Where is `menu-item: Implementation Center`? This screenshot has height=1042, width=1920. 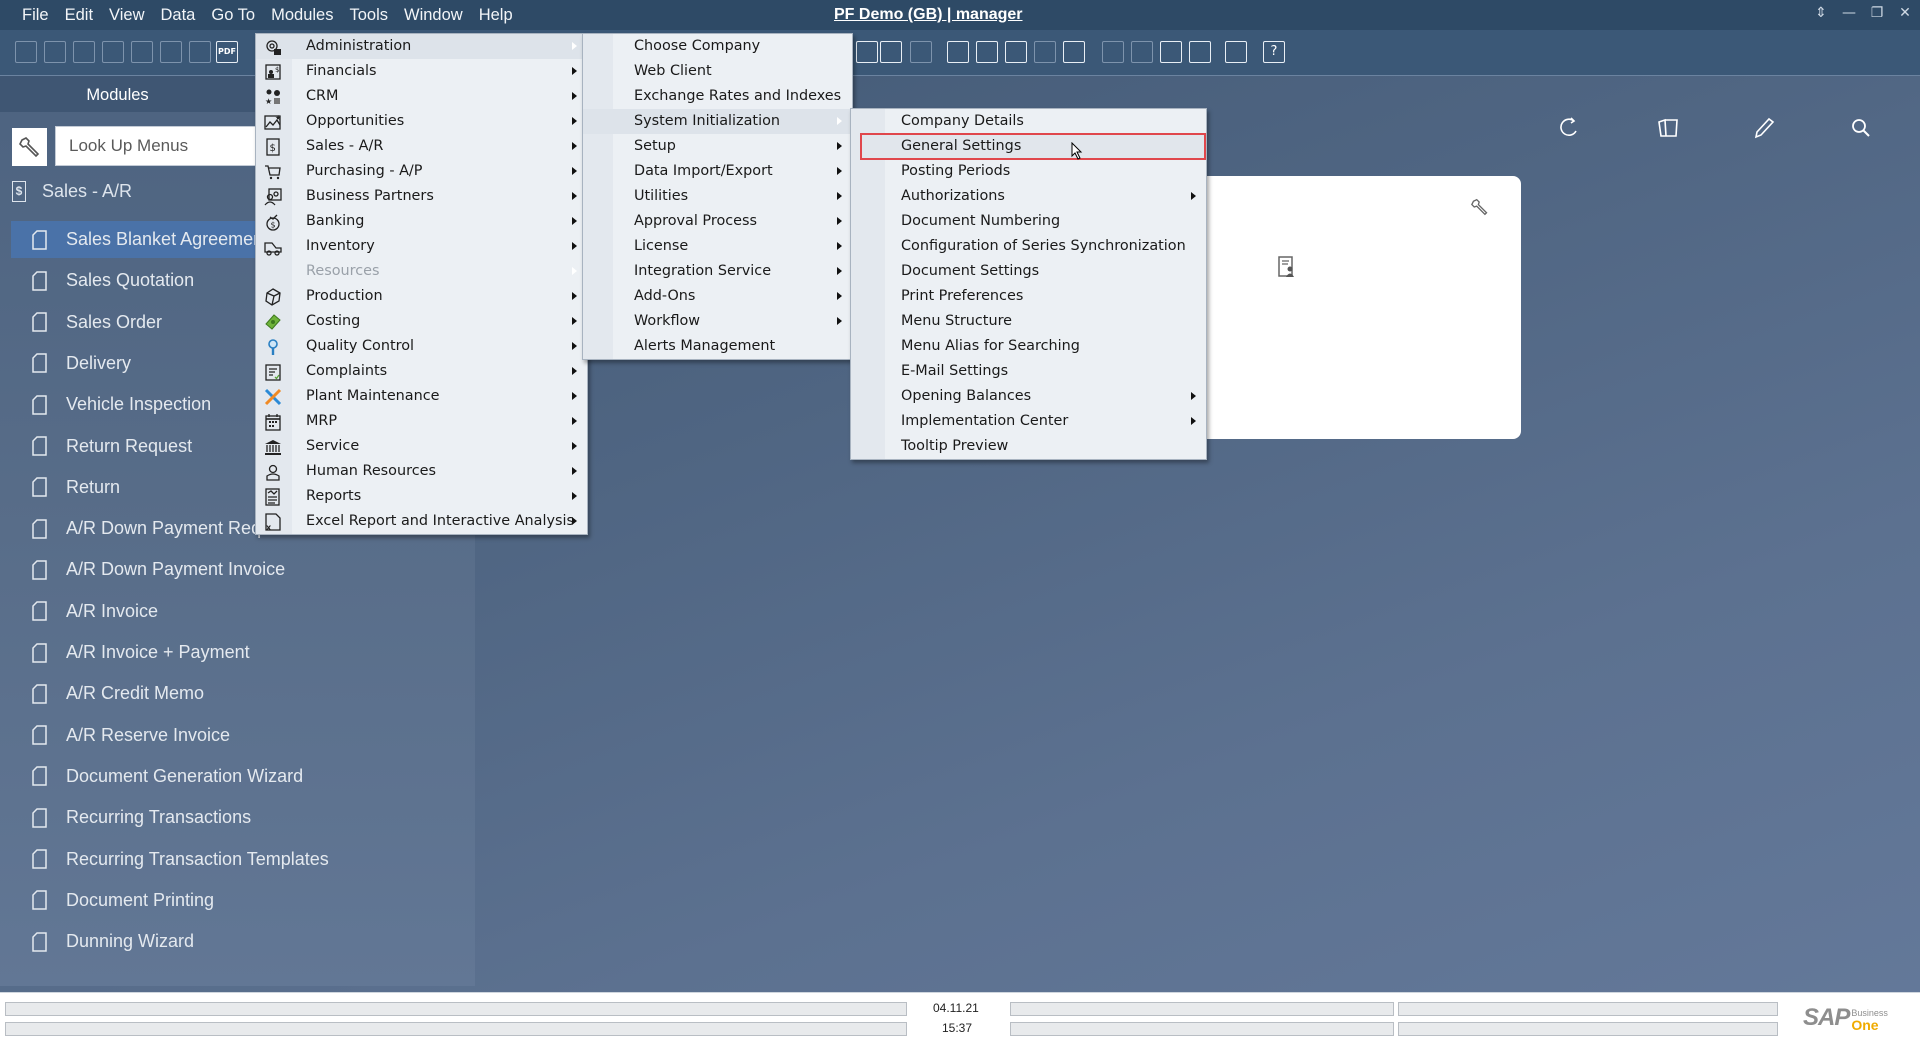
menu-item: Implementation Center is located at coordinates (1028, 421).